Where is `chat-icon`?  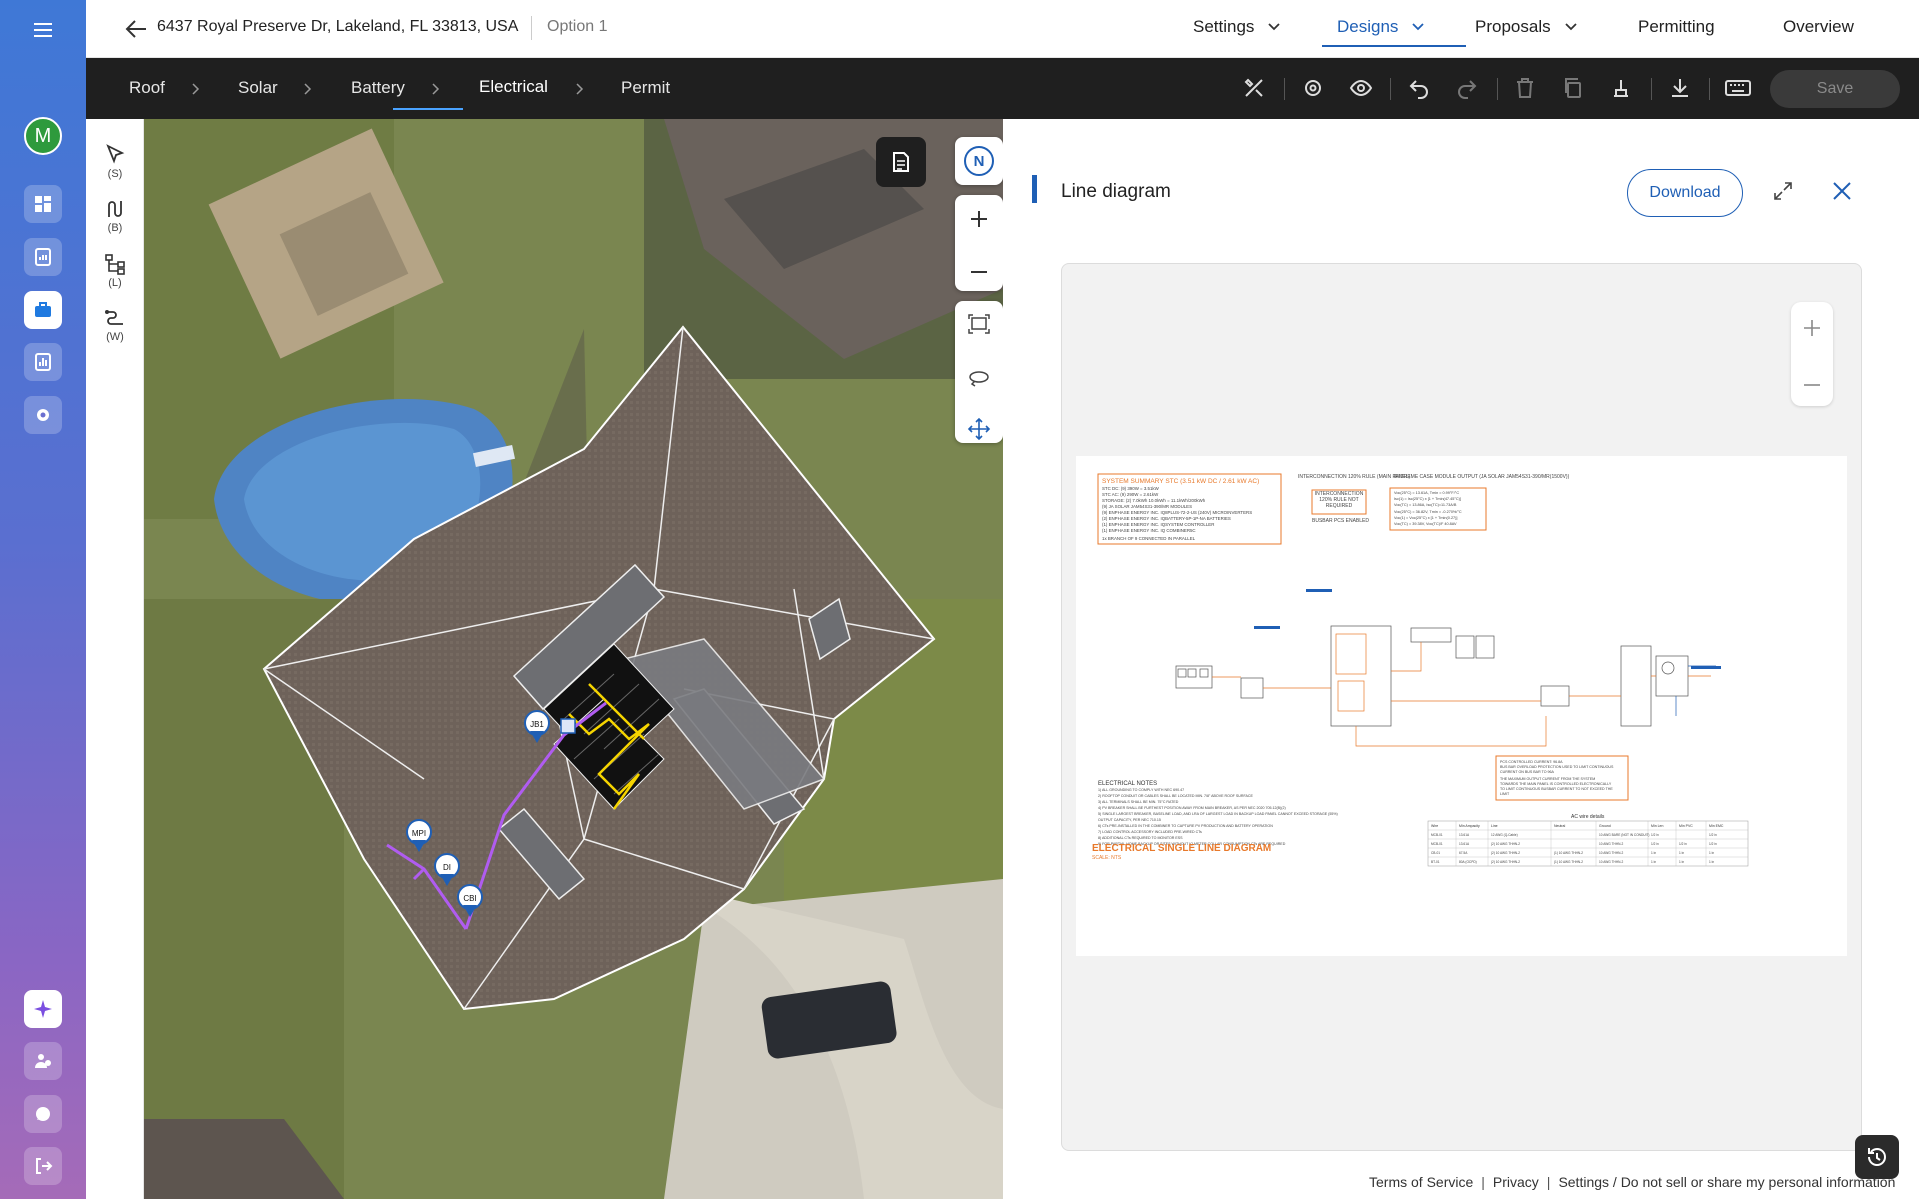
chat-icon is located at coordinates (43, 1114).